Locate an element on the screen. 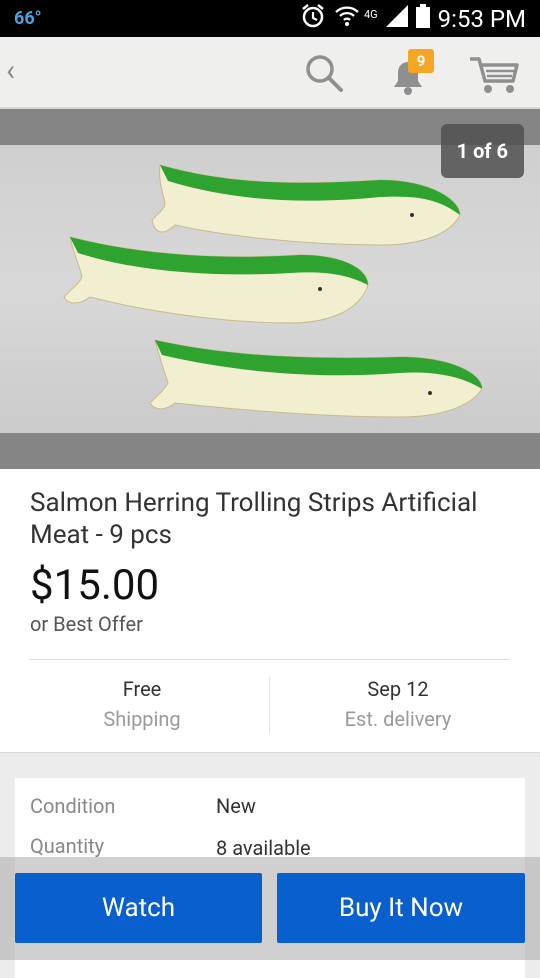 The width and height of the screenshot is (540, 978). buy-it-now-button: Buy It Now is located at coordinates (401, 908).